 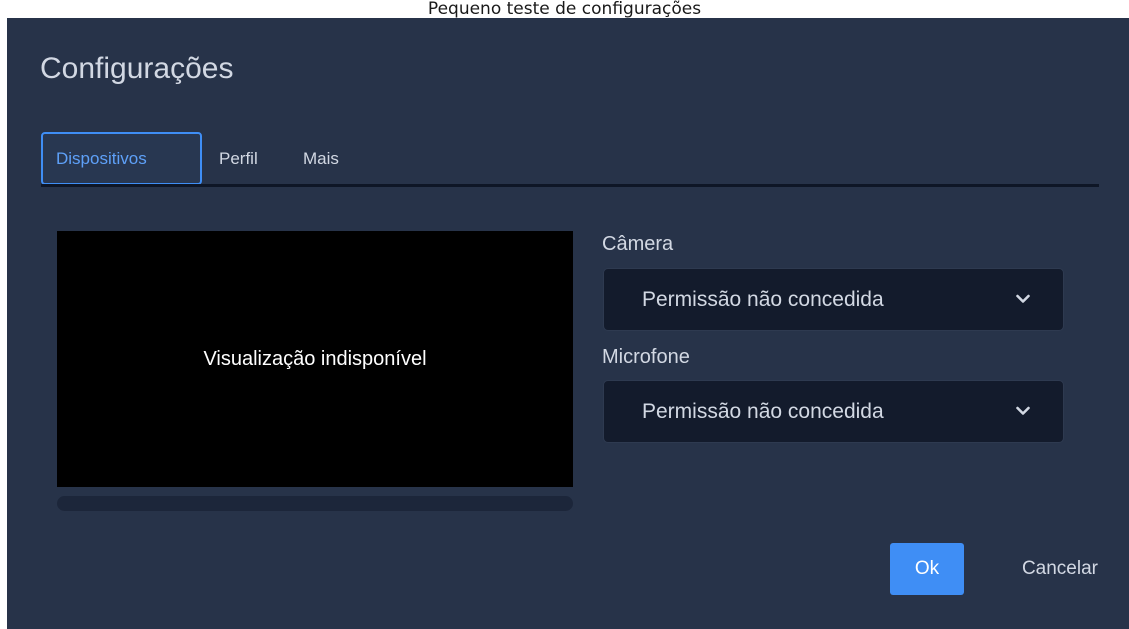 I want to click on tab-dispositivos: Dispositivos, so click(x=121, y=158).